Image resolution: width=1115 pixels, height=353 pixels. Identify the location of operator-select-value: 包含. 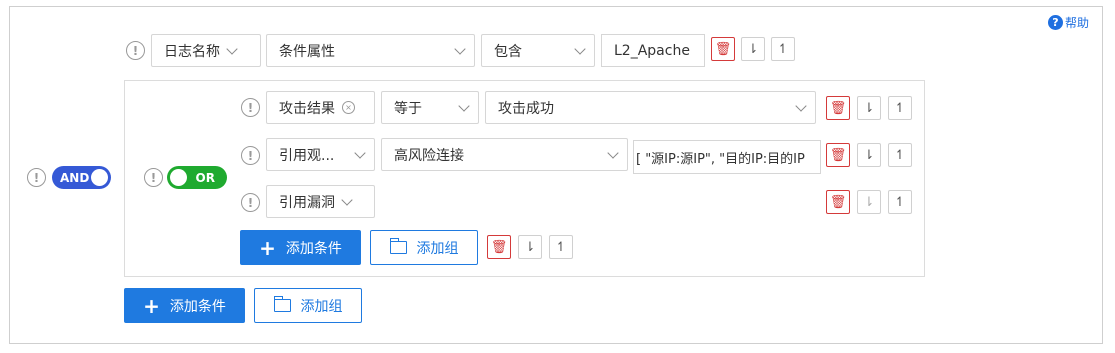
(508, 51).